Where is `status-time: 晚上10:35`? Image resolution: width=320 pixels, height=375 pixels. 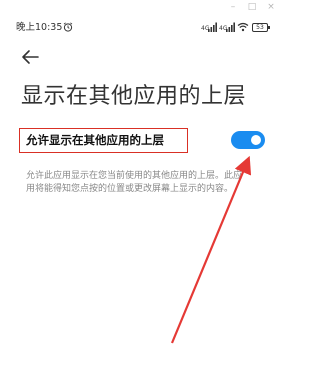
status-time: 晚上10:35 is located at coordinates (39, 27).